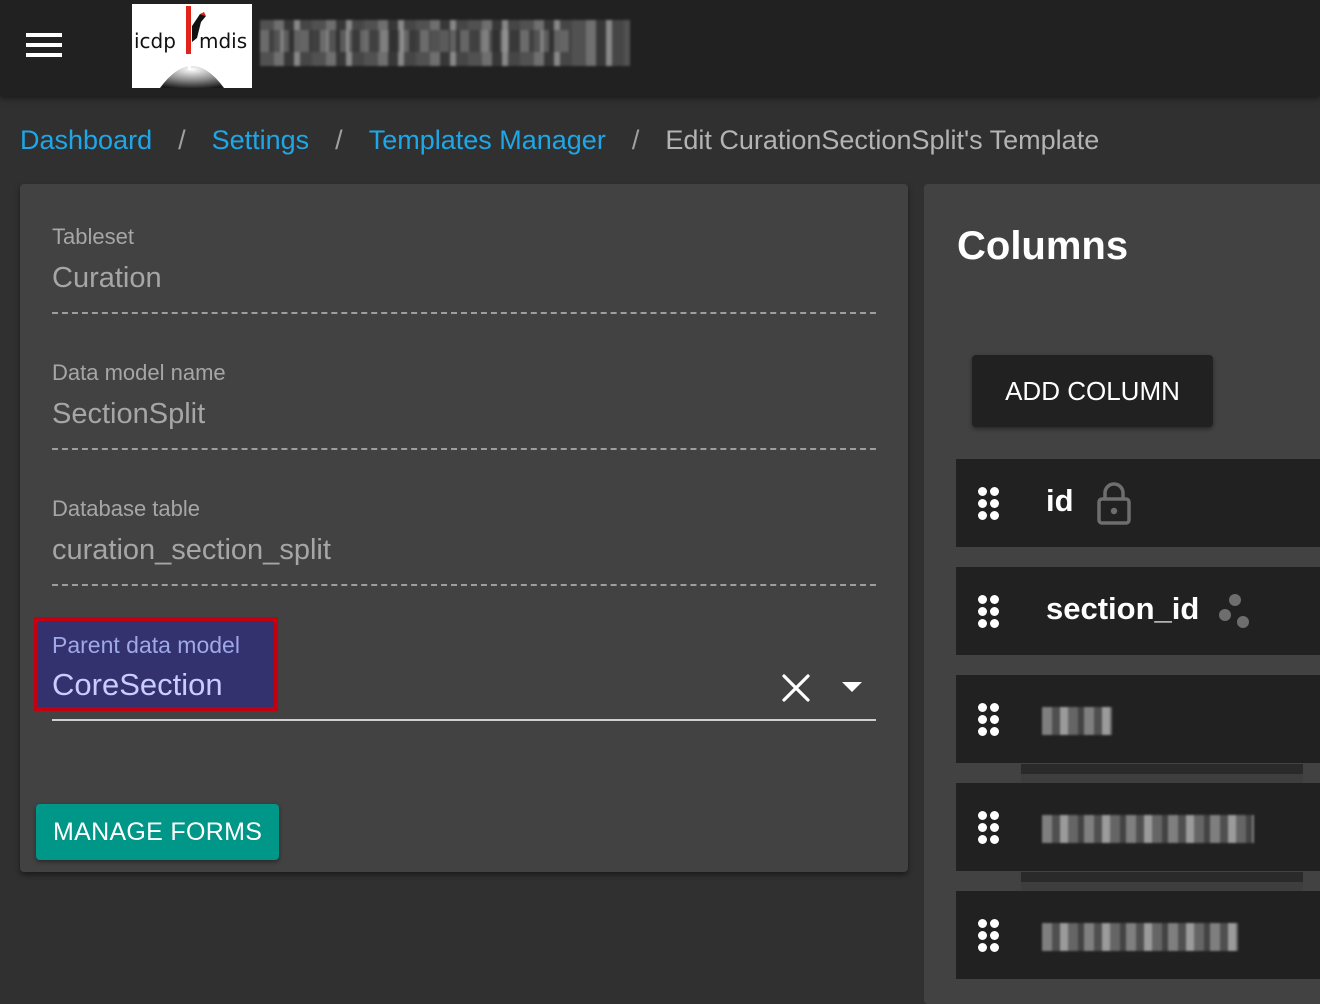  What do you see at coordinates (93, 236) in the screenshot?
I see `tableset-label: Tableset` at bounding box center [93, 236].